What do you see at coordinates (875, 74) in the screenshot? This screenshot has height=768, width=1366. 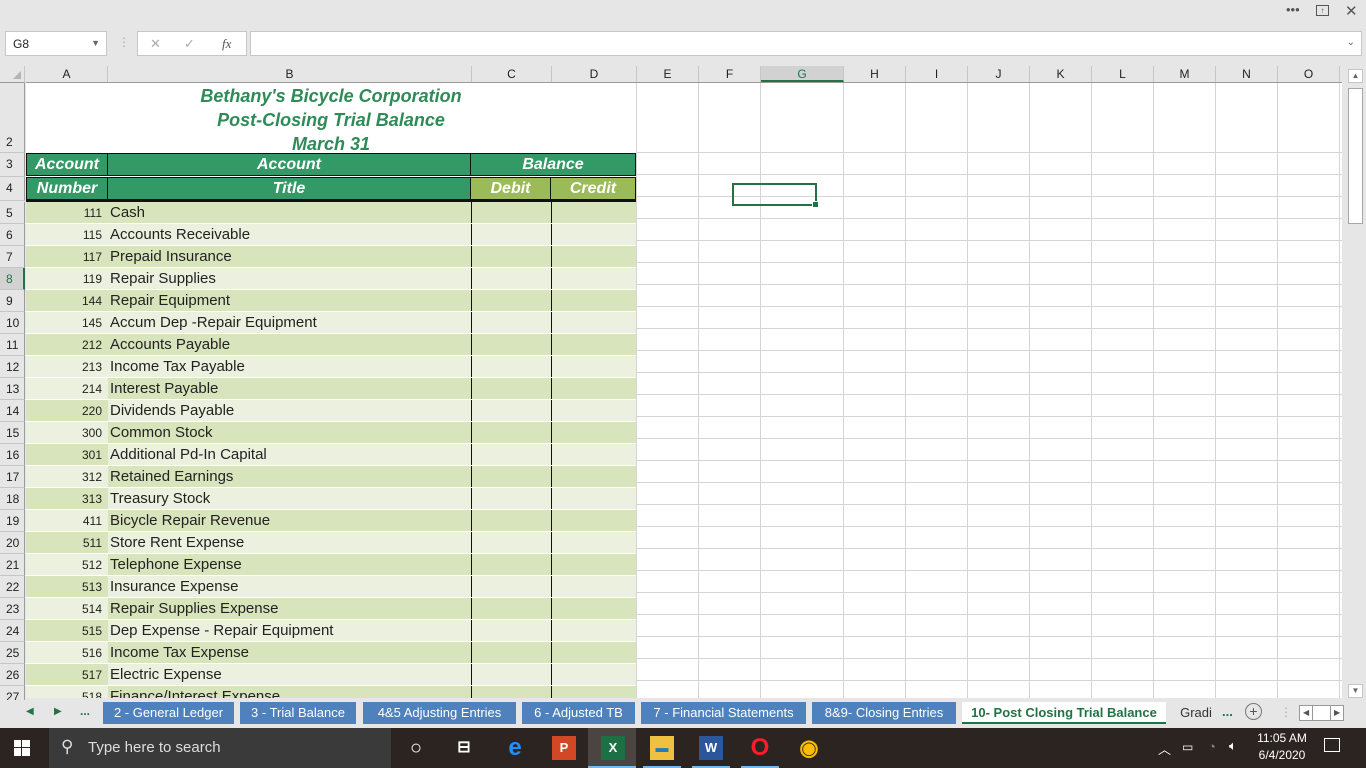 I see `column-header-h: H` at bounding box center [875, 74].